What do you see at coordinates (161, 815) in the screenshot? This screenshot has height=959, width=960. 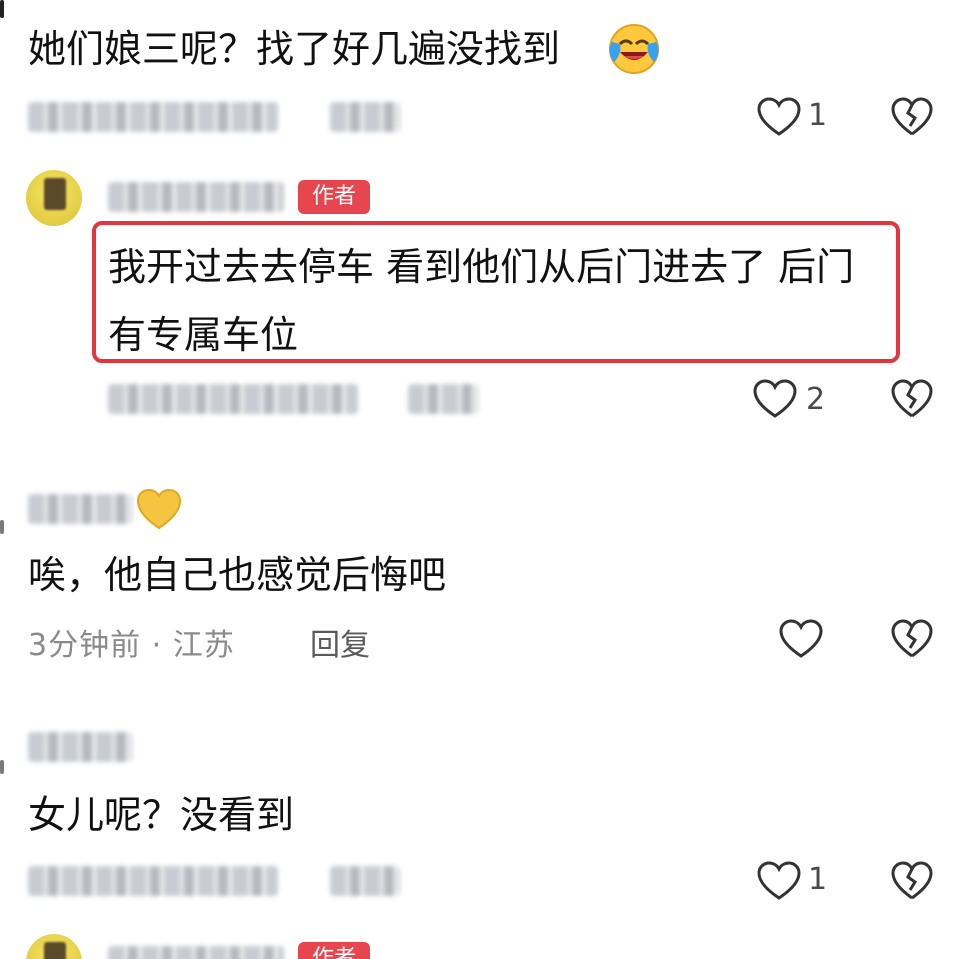 I see `comment-text: 女儿呢？没看到` at bounding box center [161, 815].